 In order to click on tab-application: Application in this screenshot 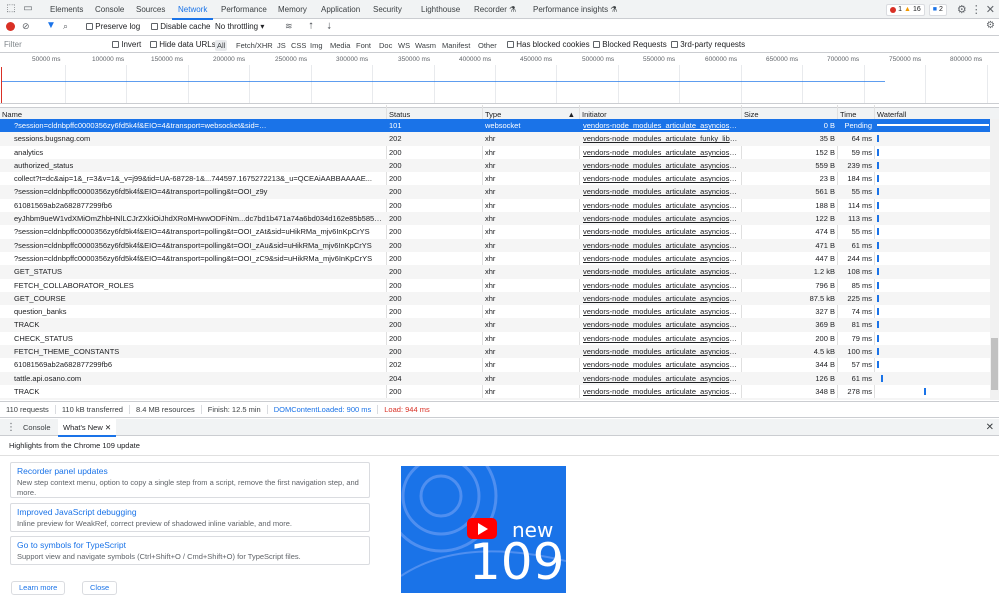, I will do `click(340, 9)`.